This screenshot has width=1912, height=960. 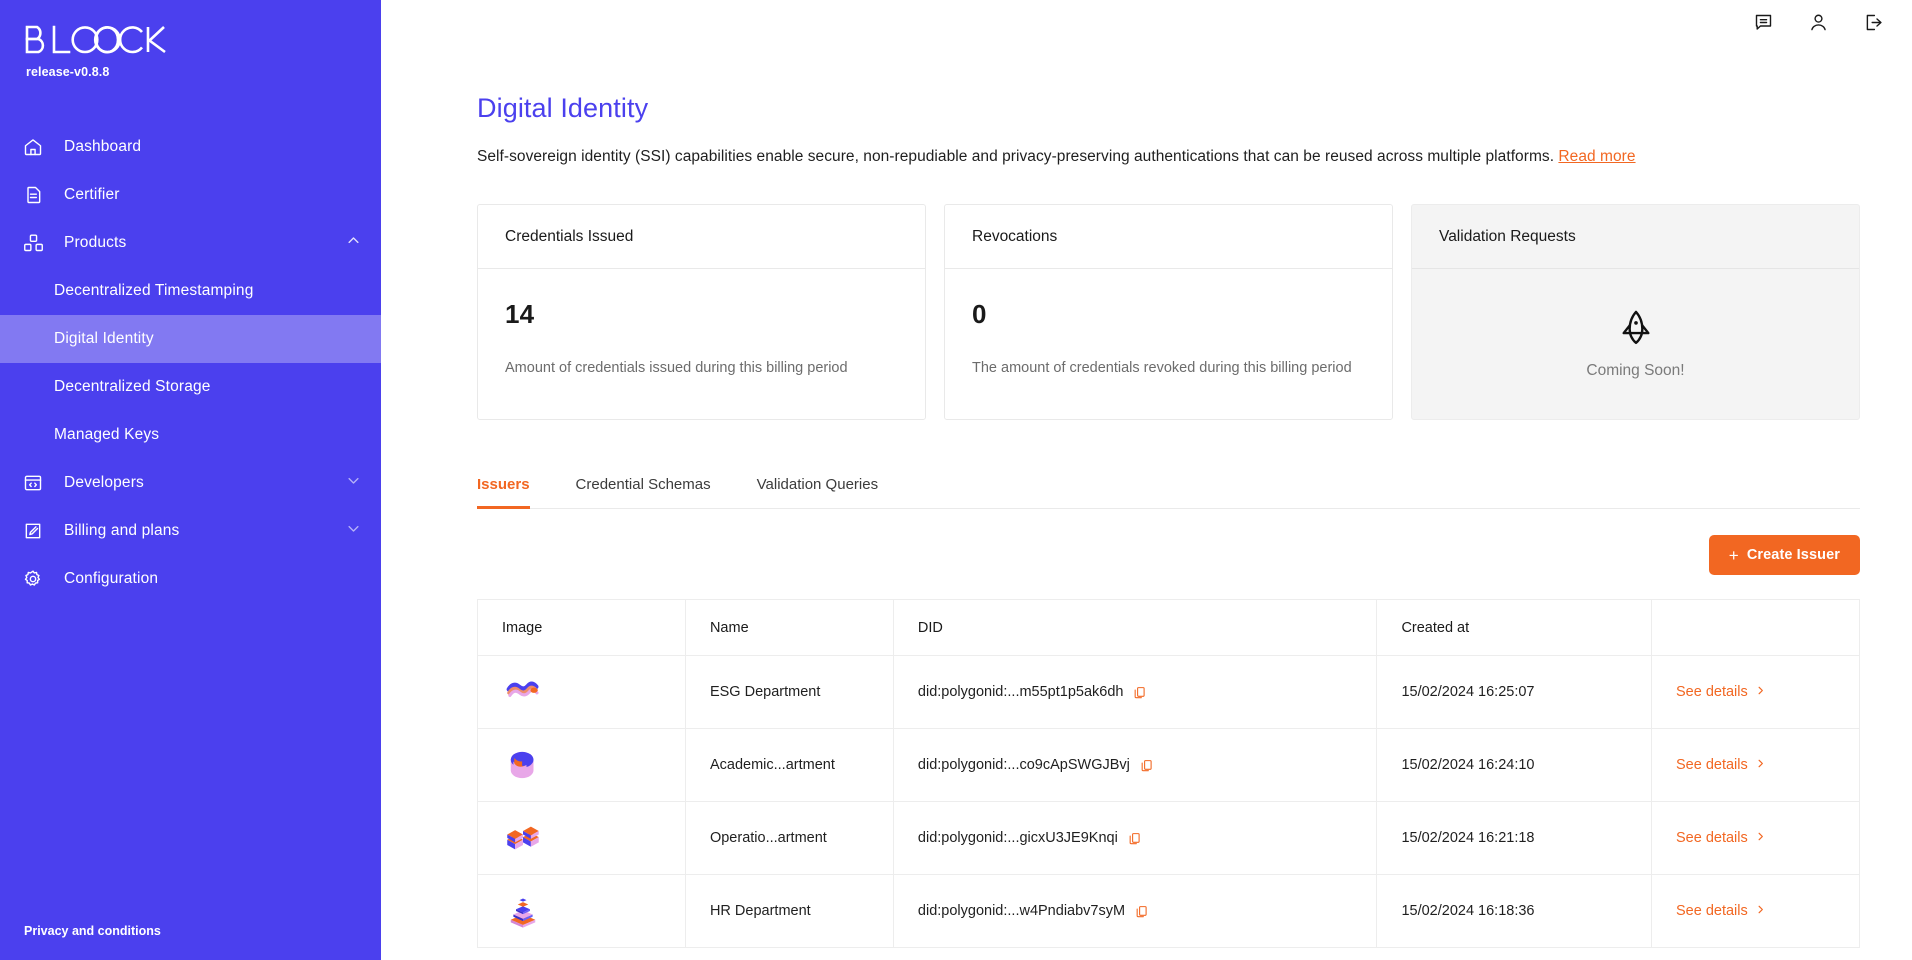 I want to click on card-title: Validation Requests, so click(x=1635, y=237).